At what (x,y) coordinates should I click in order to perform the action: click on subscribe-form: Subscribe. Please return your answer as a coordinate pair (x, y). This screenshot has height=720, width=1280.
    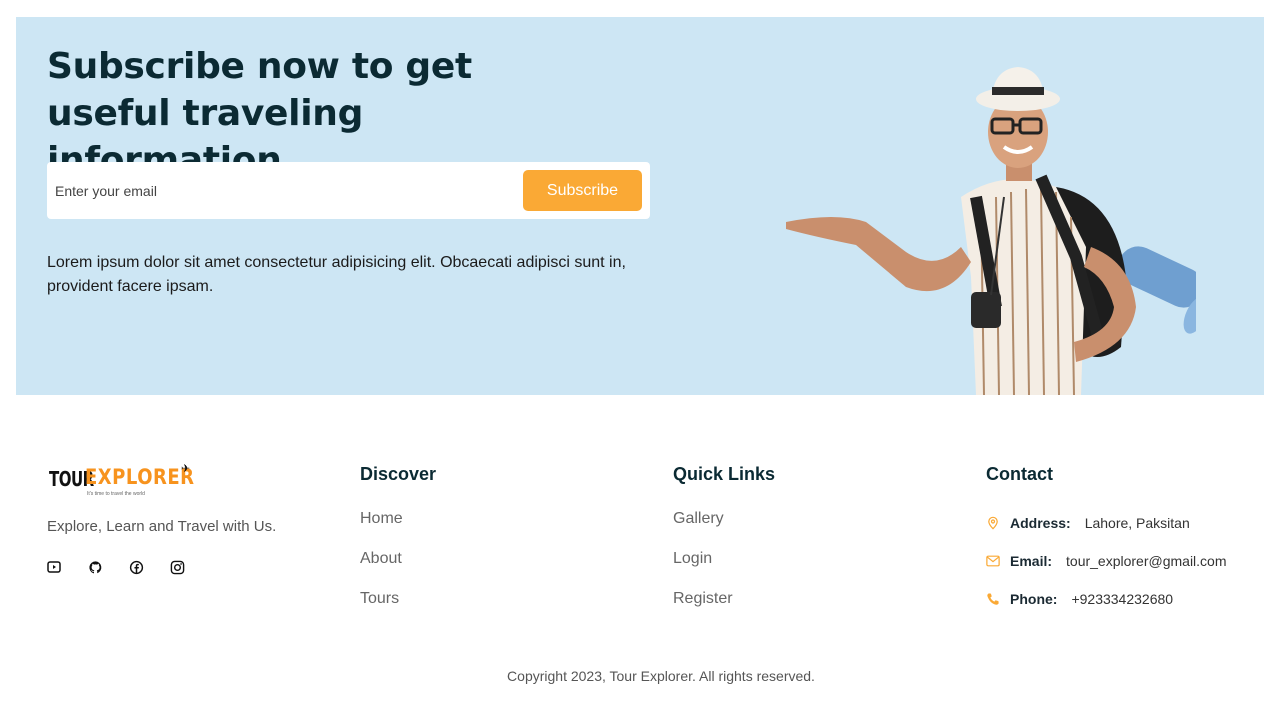
    Looking at the image, I should click on (348, 190).